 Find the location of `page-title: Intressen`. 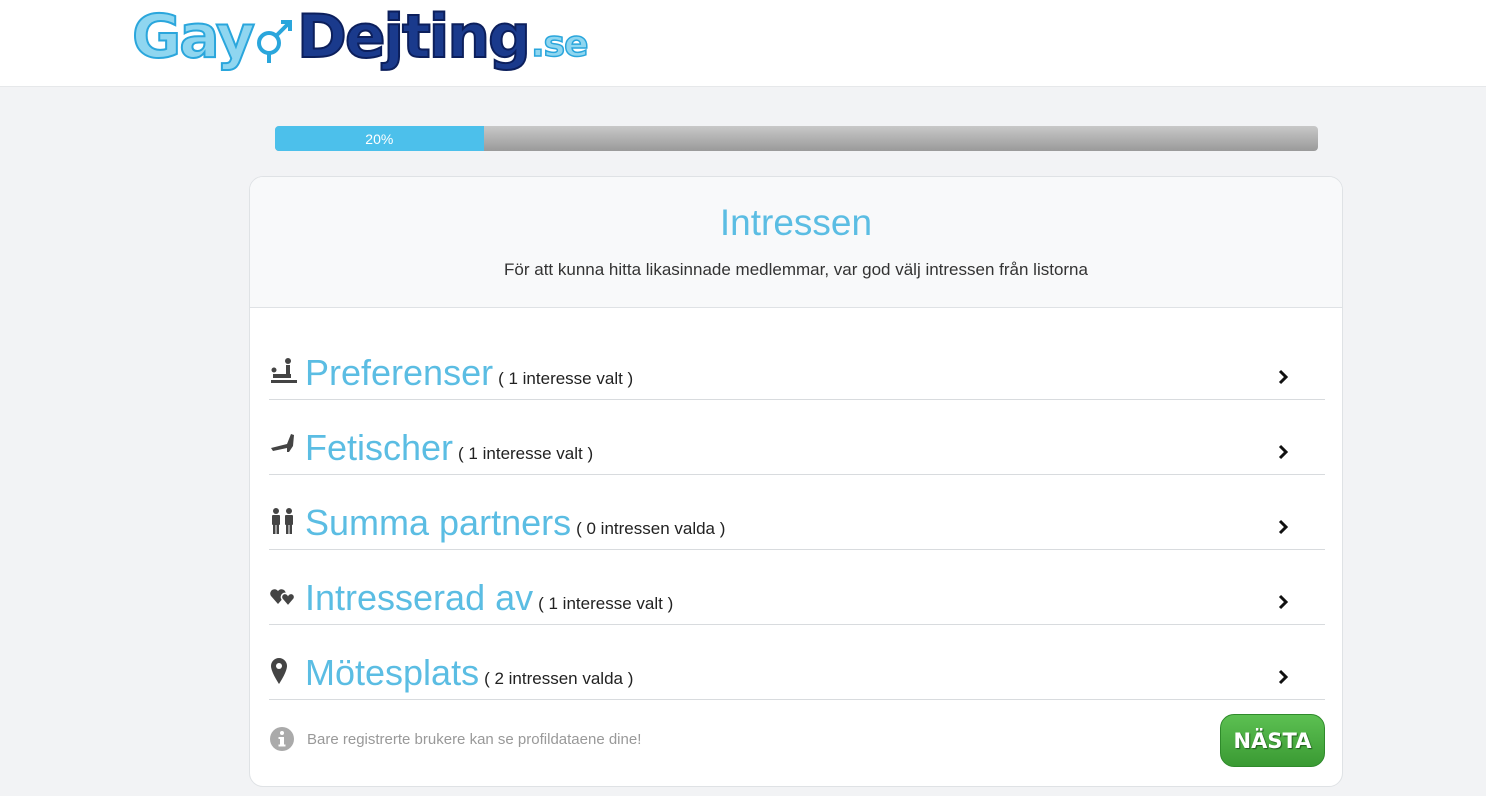

page-title: Intressen is located at coordinates (796, 222).